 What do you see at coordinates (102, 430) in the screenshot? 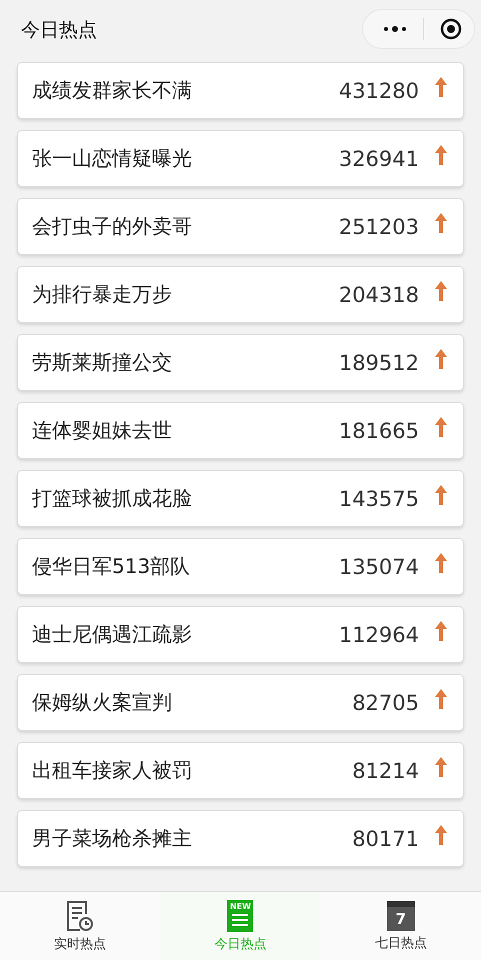
I see `topic-title: 连体婴姐妹去世` at bounding box center [102, 430].